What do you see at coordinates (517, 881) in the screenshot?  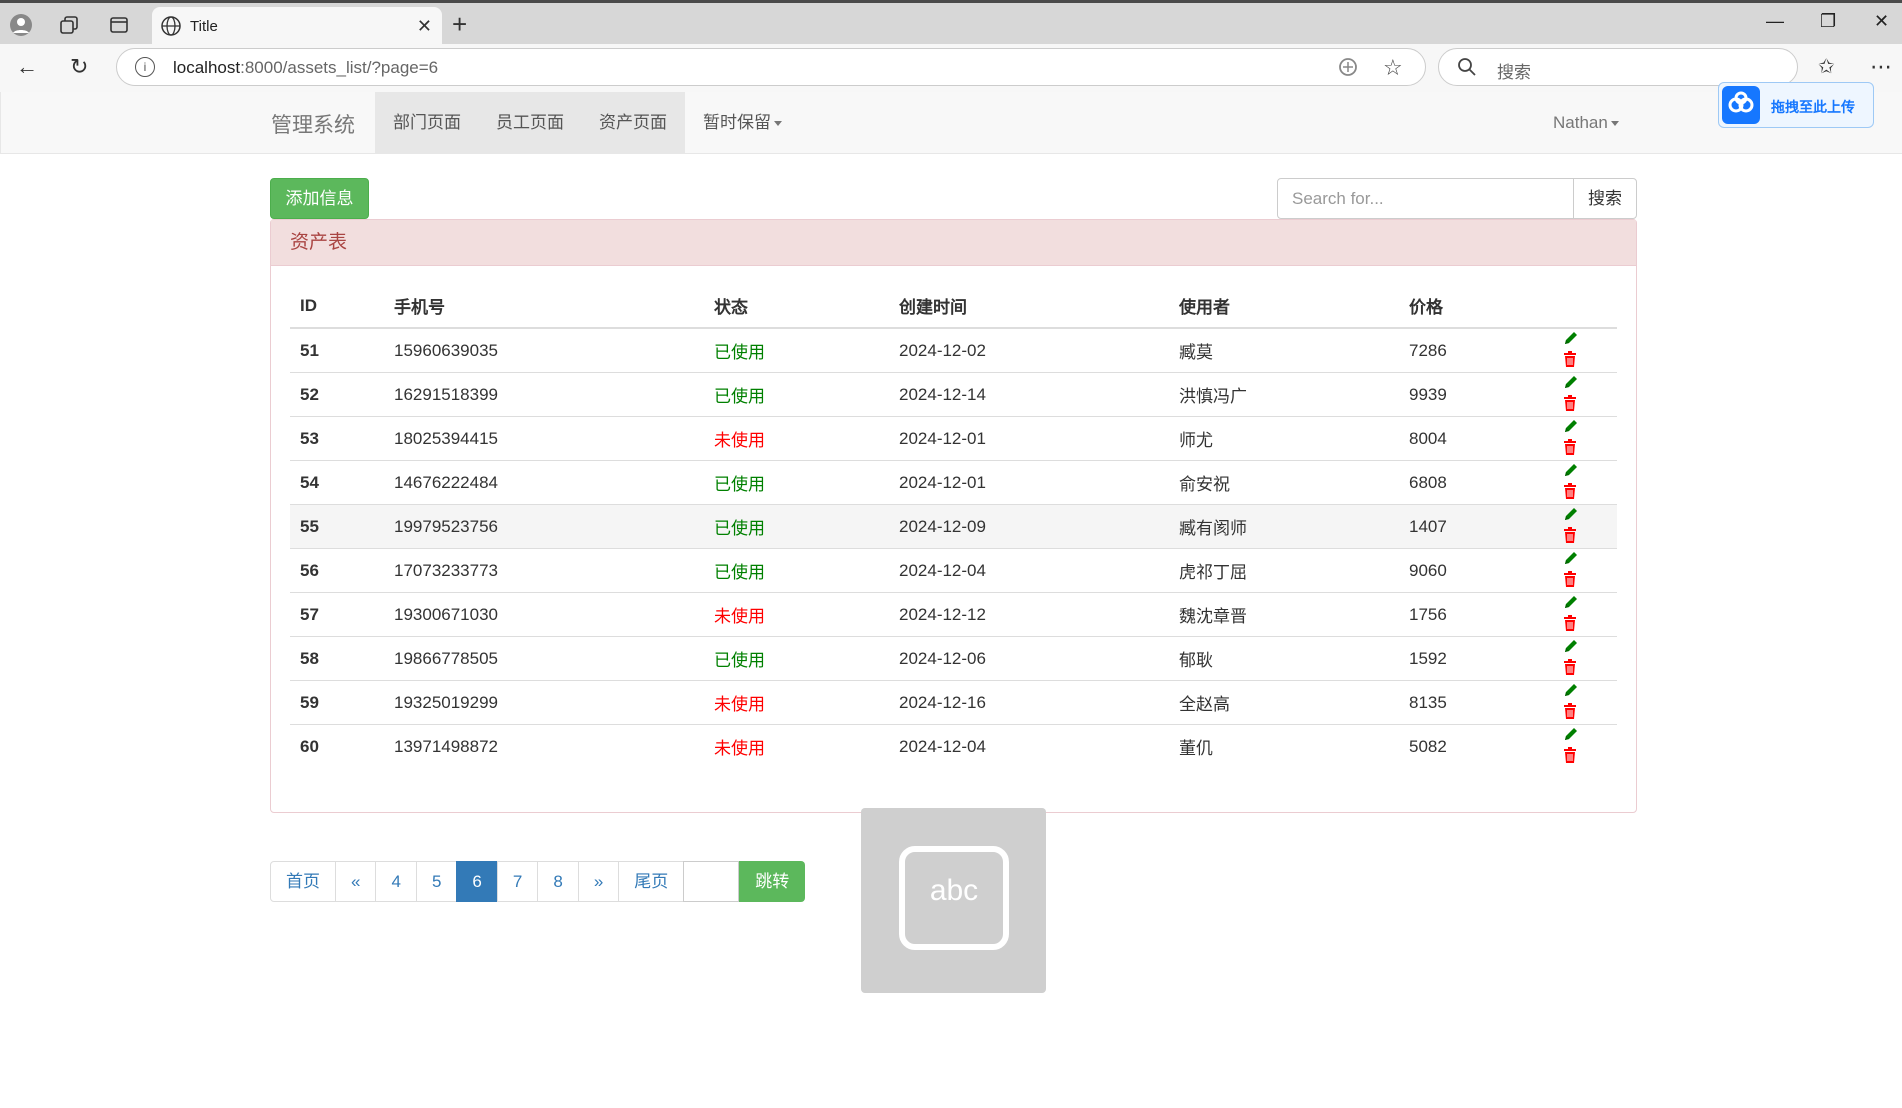 I see `page-7: 7` at bounding box center [517, 881].